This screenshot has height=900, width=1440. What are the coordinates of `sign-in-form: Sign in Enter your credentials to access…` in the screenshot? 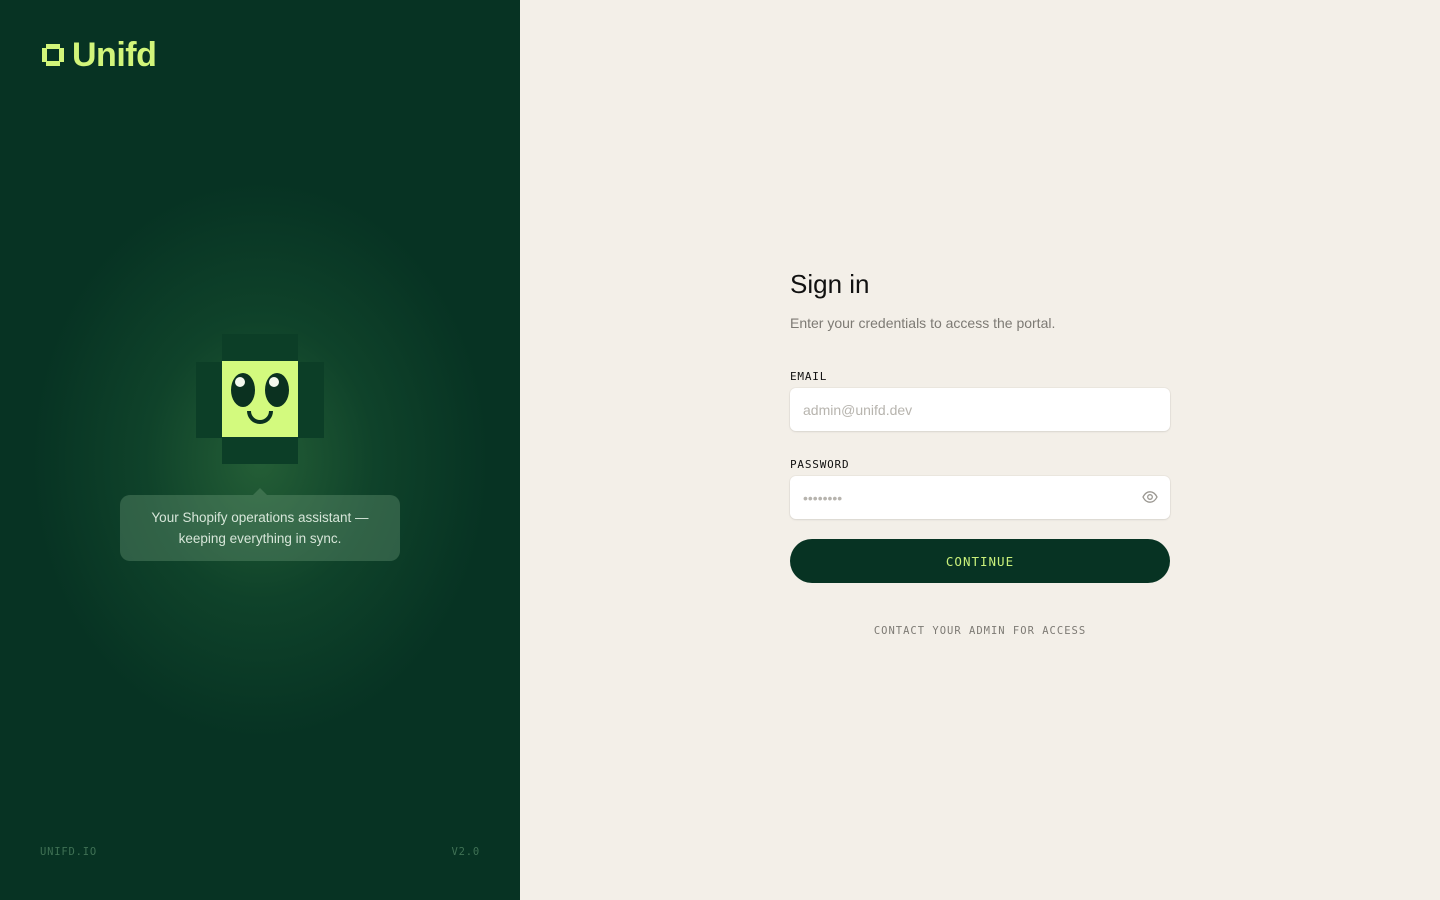 It's located at (980, 452).